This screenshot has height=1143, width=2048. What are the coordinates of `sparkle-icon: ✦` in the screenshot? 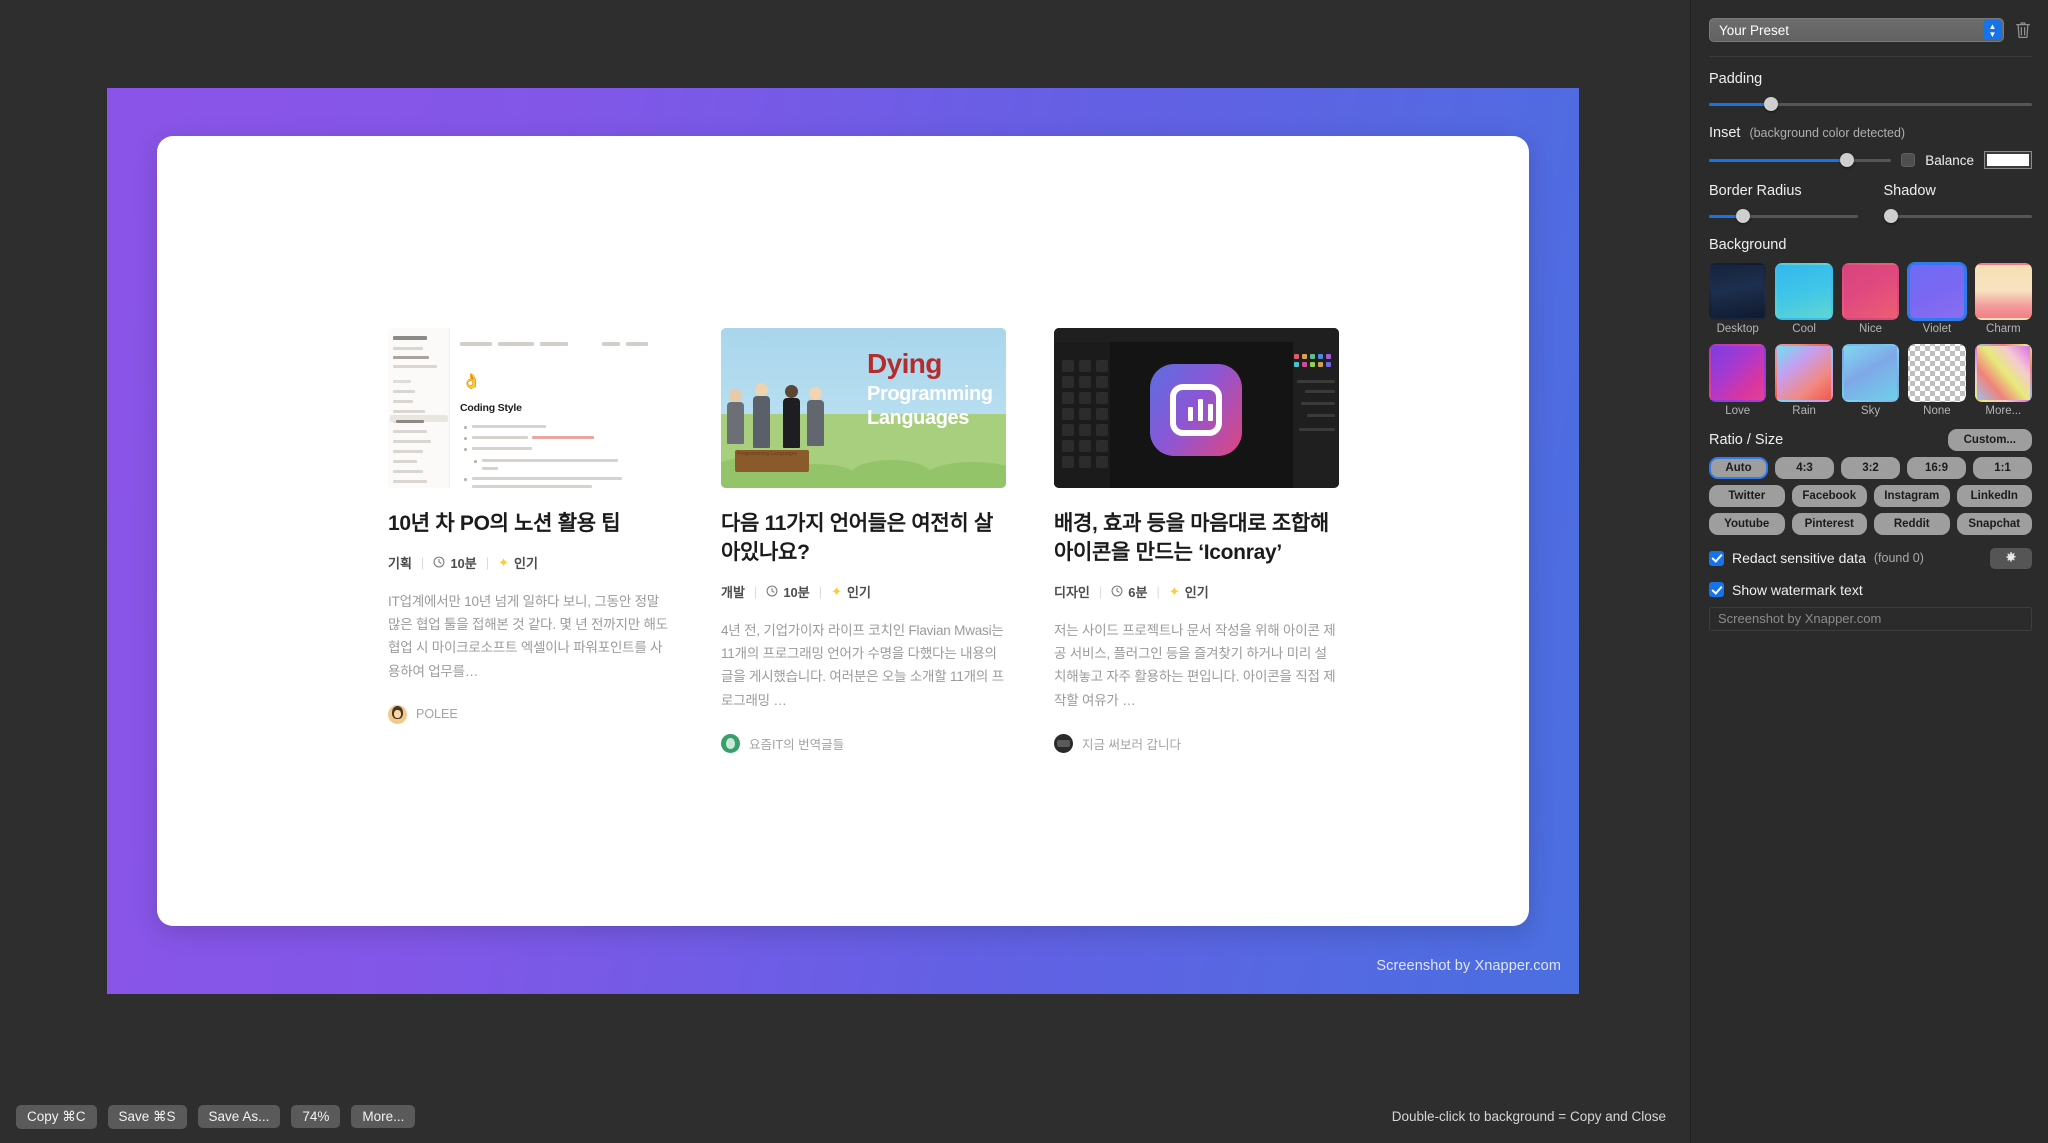 It's located at (504, 562).